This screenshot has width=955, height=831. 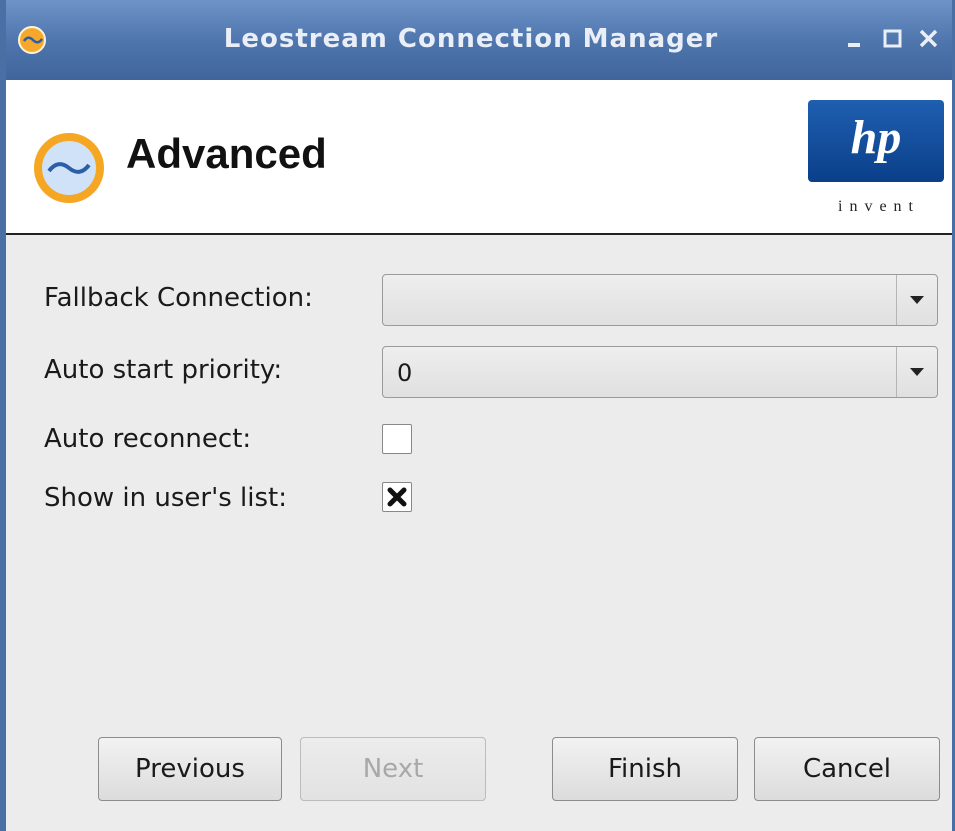 What do you see at coordinates (226, 153) in the screenshot?
I see `page-title: Advanced` at bounding box center [226, 153].